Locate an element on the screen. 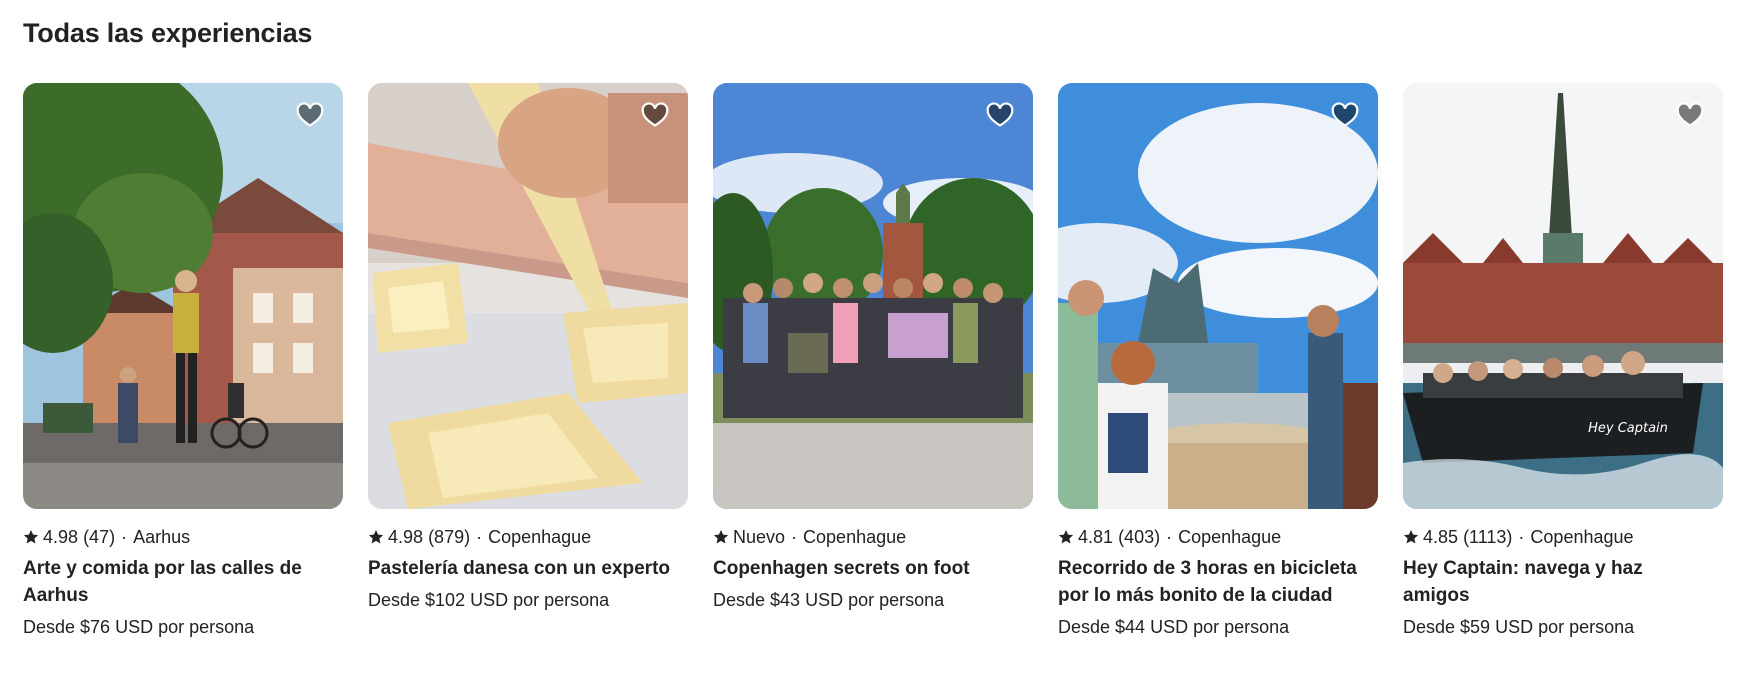 The height and width of the screenshot is (676, 1743). experience-price: Desde $59 USD por persona is located at coordinates (1519, 627).